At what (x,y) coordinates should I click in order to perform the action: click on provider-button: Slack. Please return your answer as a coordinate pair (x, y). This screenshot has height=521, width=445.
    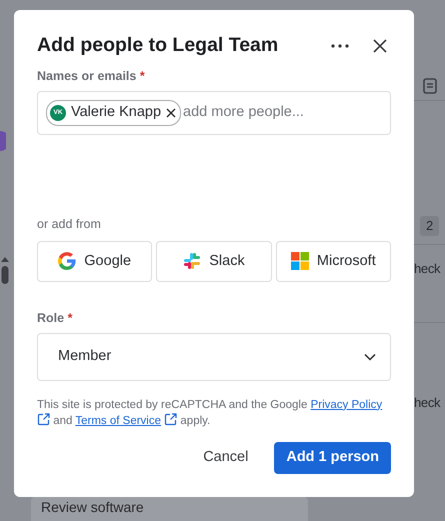
    Looking at the image, I should click on (214, 261).